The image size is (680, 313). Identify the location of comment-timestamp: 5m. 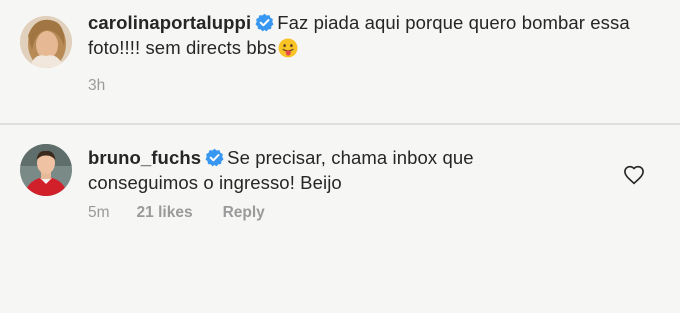
(99, 212).